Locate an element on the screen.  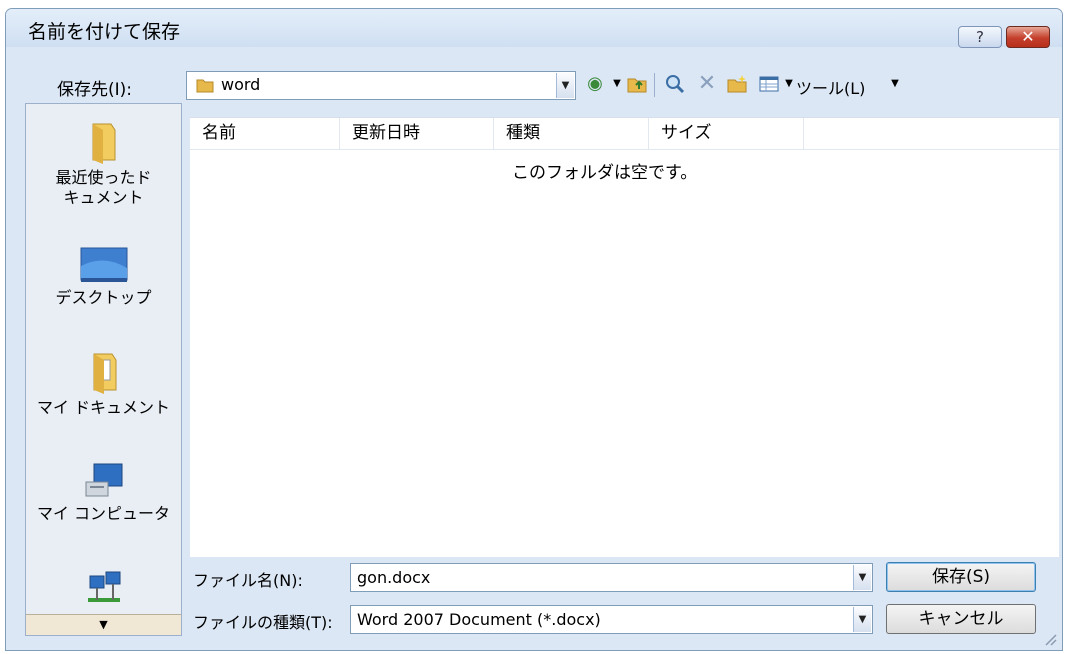
filename-label: ファイル名(N): is located at coordinates (248, 580).